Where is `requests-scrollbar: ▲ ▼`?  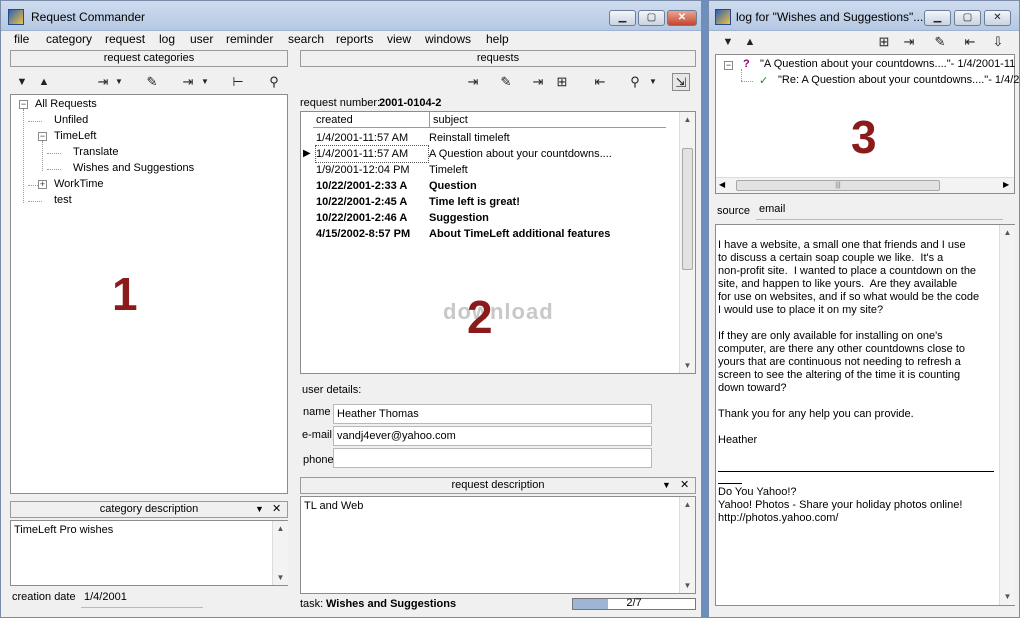
requests-scrollbar: ▲ ▼ is located at coordinates (687, 242).